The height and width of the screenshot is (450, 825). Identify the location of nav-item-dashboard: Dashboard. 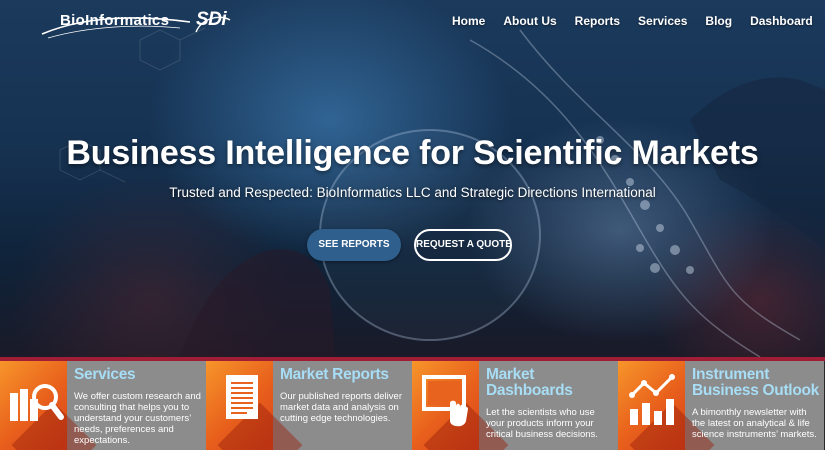
(781, 21).